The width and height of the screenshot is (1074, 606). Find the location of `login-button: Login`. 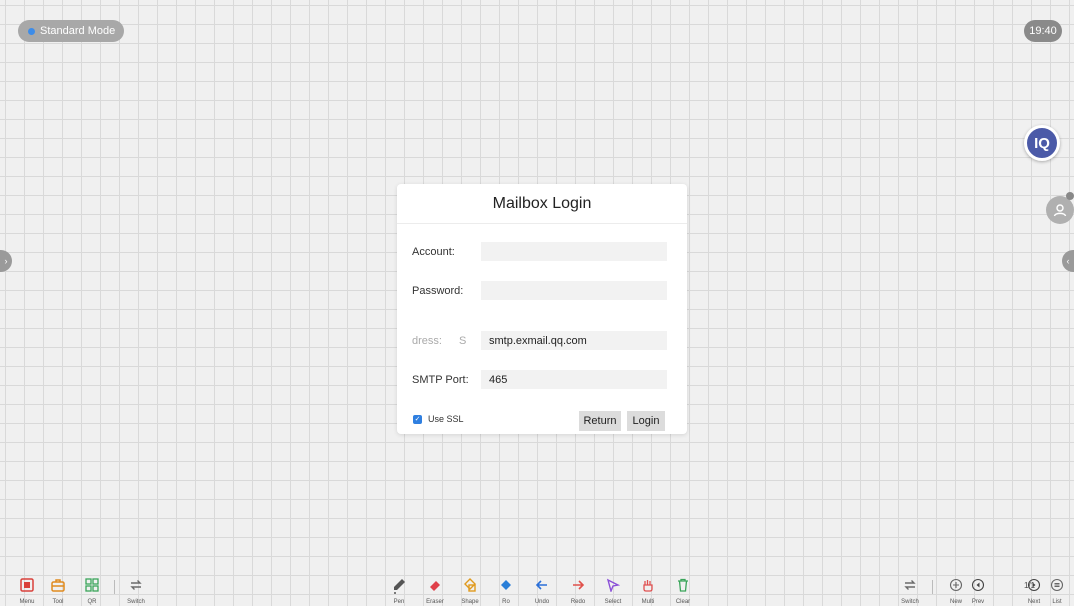

login-button: Login is located at coordinates (646, 421).